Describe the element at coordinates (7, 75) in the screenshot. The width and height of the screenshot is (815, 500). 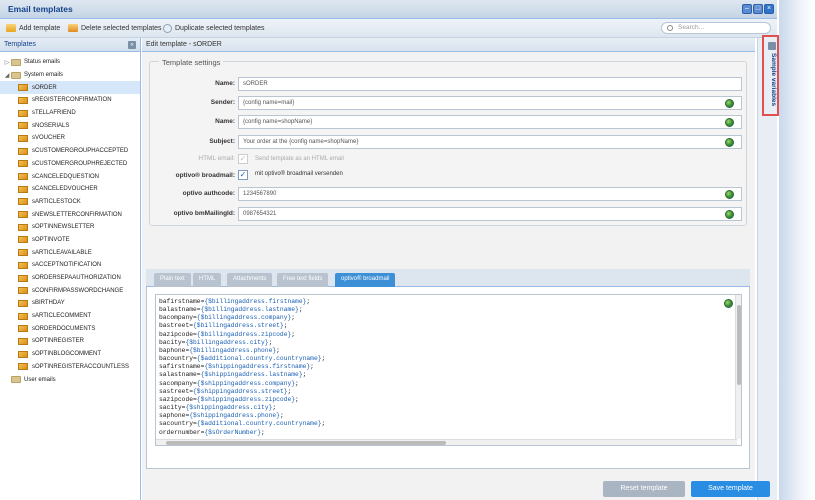
I see `collapse-arrow-icon: ◢` at that location.